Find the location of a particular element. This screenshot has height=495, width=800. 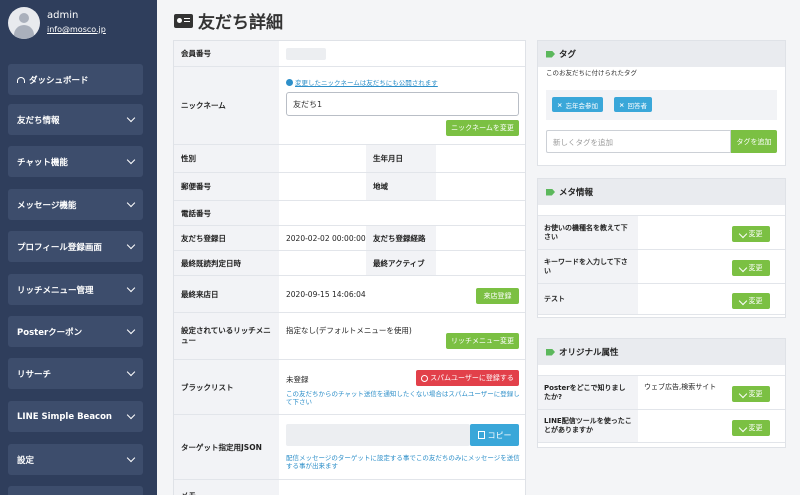

change-nickname-button: ニックネームを変更 is located at coordinates (482, 128).